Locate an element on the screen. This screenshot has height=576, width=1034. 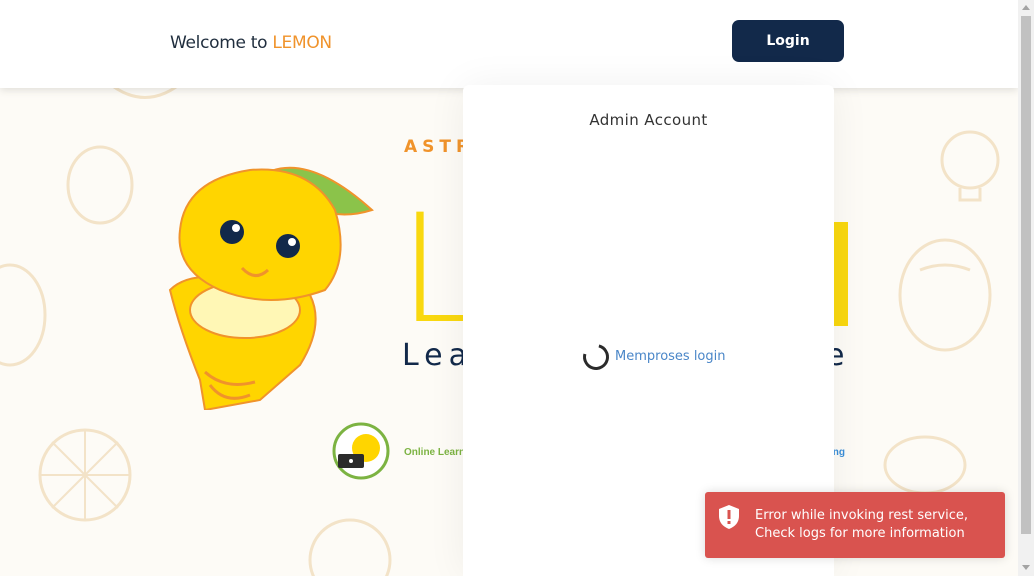
login-button: Login is located at coordinates (788, 41).